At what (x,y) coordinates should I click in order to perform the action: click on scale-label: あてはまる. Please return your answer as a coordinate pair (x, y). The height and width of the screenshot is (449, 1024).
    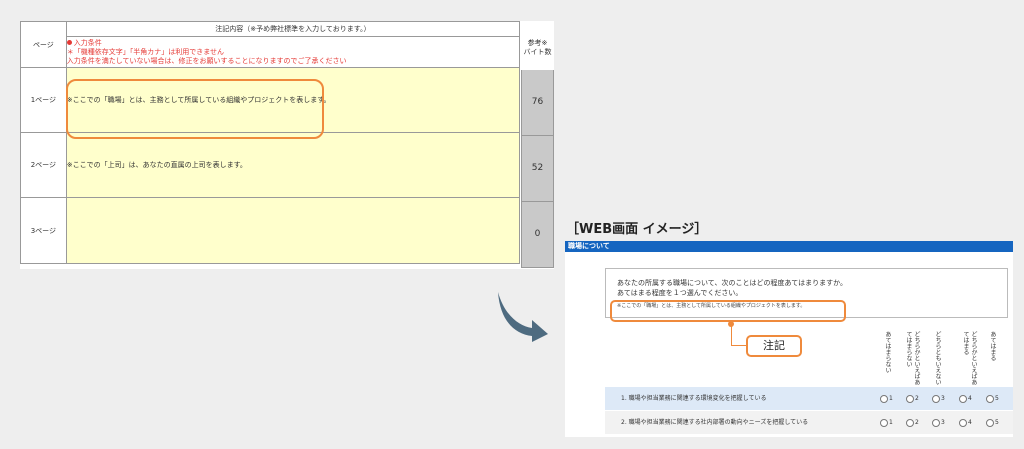
    Looking at the image, I should click on (992, 346).